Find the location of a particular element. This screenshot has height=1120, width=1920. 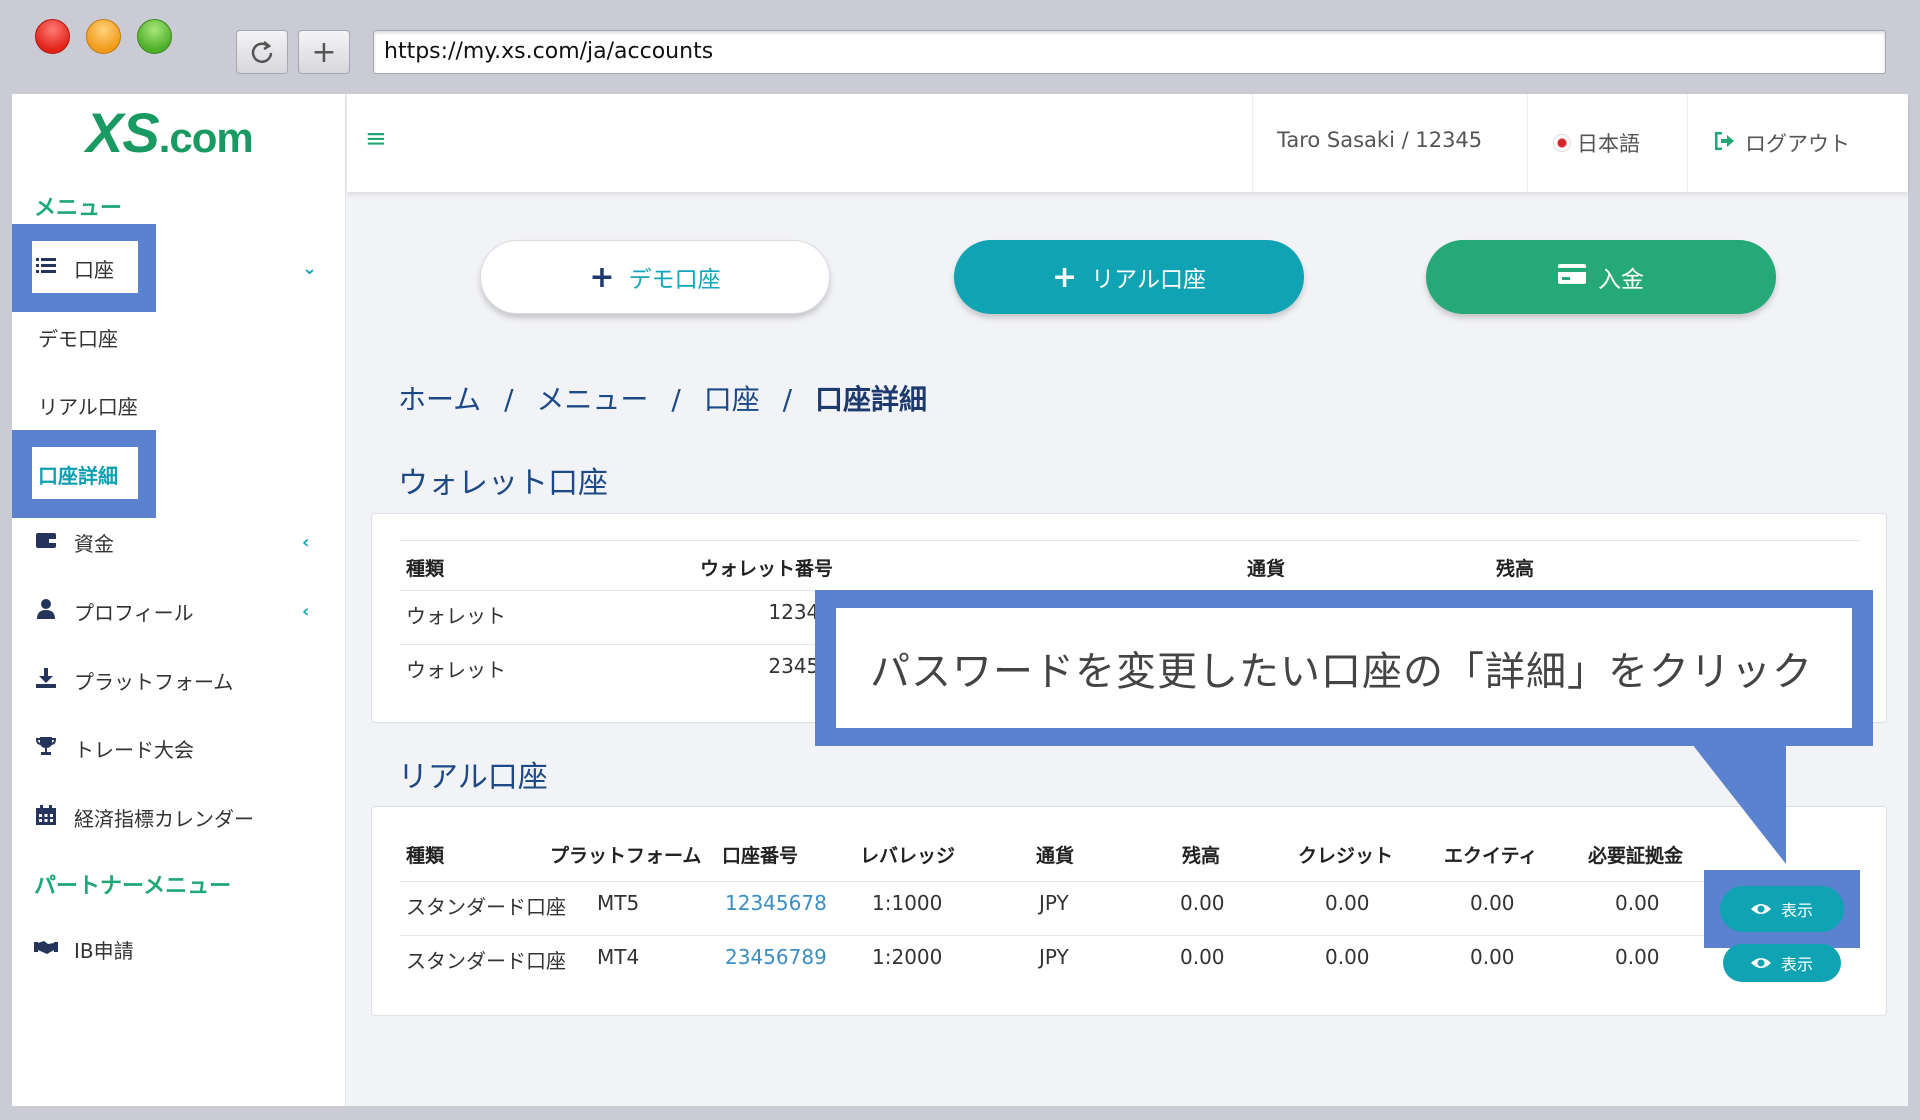

close-window-button is located at coordinates (52, 36).